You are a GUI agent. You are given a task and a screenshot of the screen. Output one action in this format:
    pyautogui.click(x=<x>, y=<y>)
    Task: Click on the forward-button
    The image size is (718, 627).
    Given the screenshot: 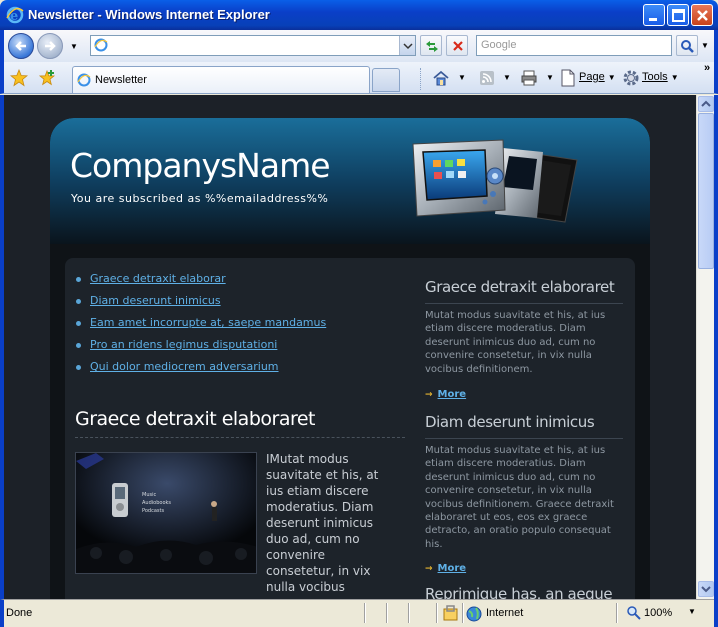 What is the action you would take?
    pyautogui.click(x=50, y=46)
    